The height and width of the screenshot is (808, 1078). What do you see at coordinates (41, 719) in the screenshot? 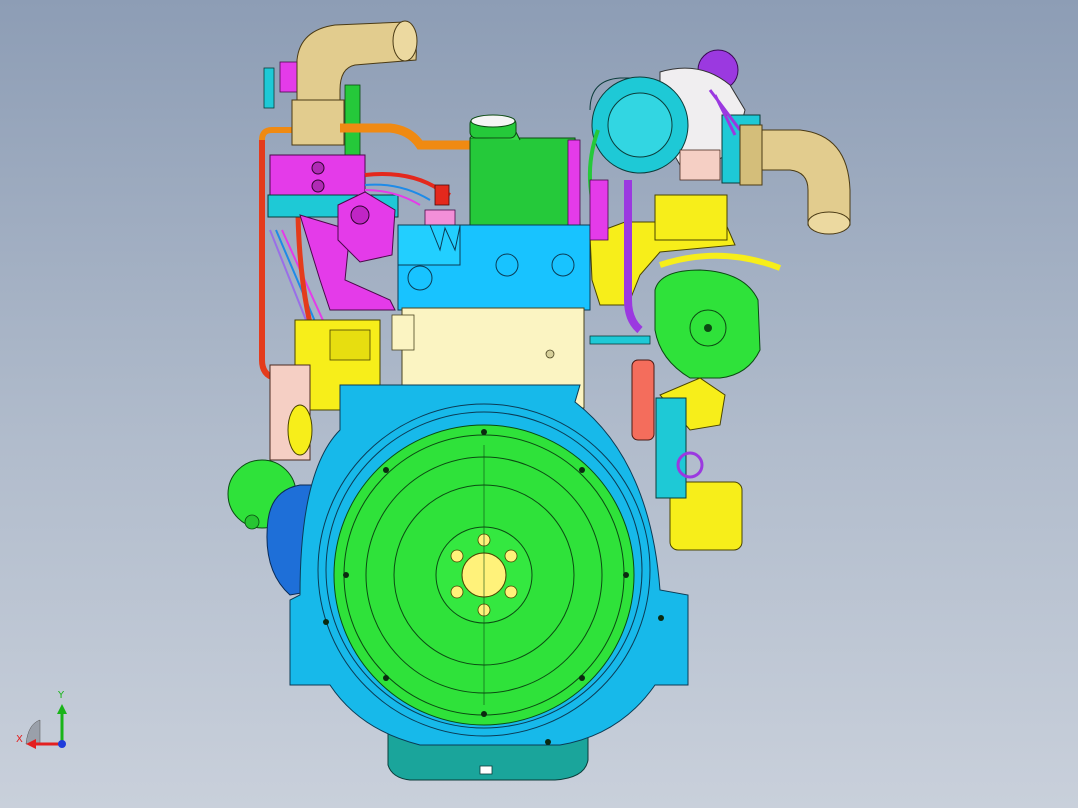
I see `axis-triad: Y X` at bounding box center [41, 719].